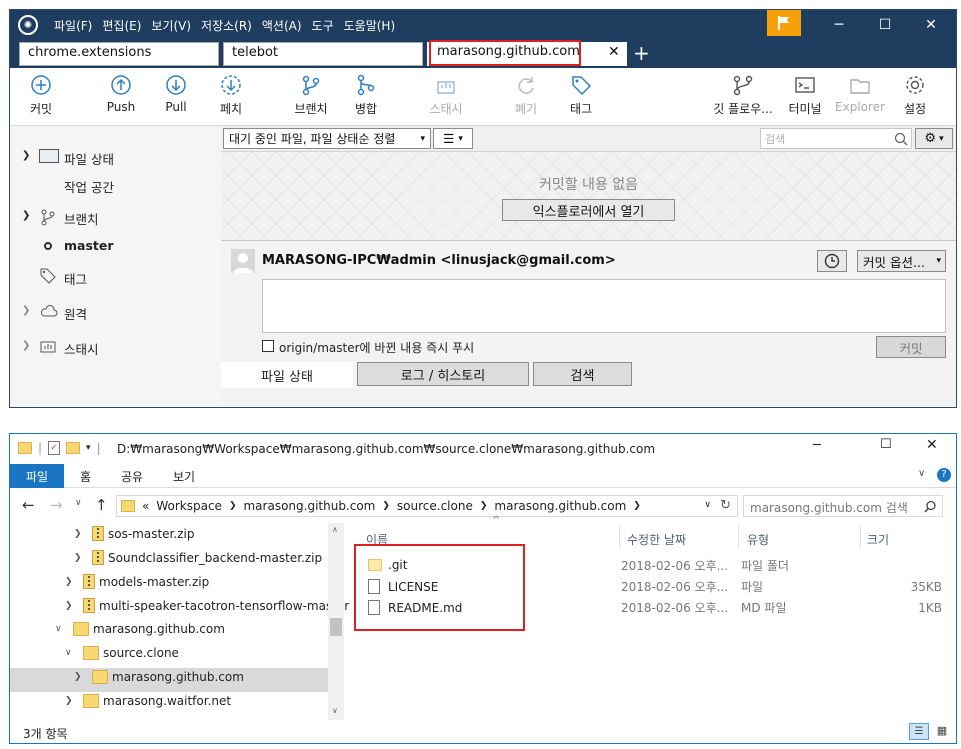  What do you see at coordinates (268, 346) in the screenshot?
I see `push-checkbox` at bounding box center [268, 346].